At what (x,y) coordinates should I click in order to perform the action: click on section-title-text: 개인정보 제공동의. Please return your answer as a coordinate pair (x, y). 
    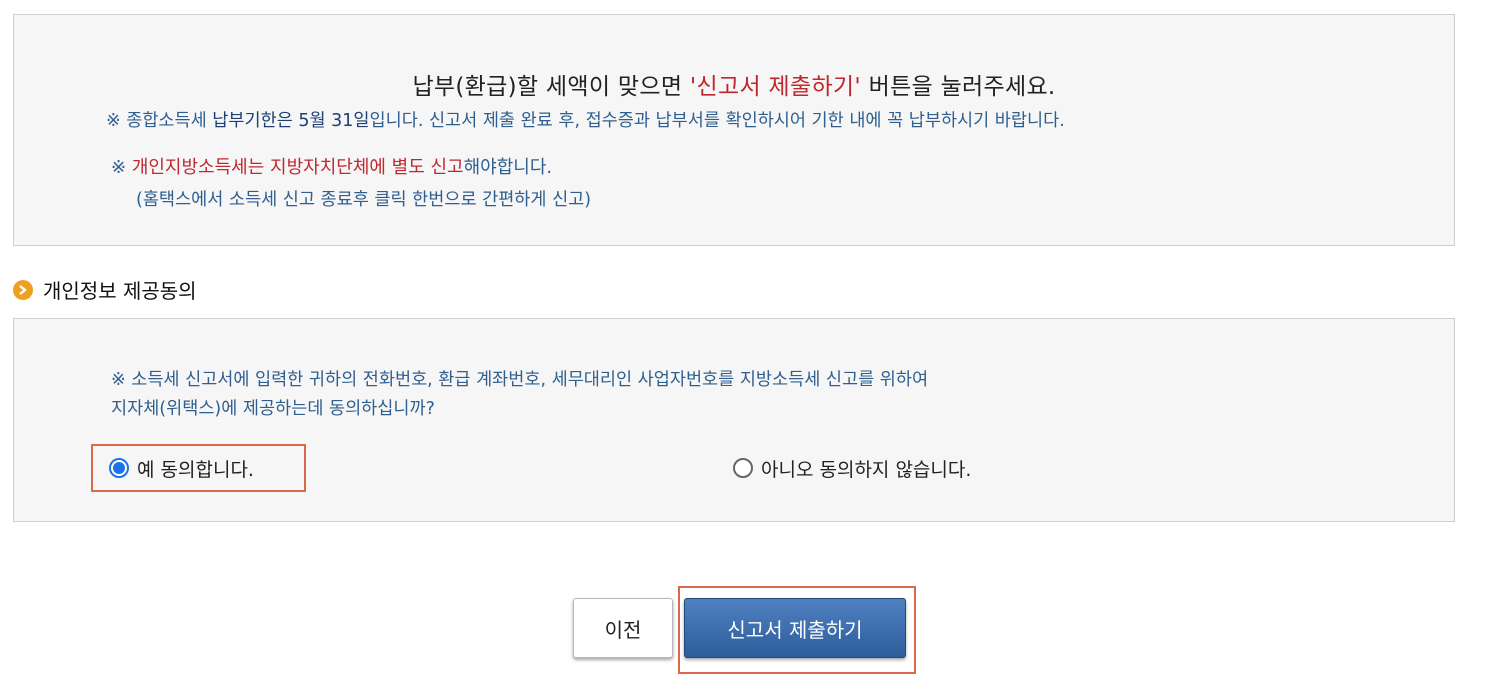
    Looking at the image, I should click on (120, 291).